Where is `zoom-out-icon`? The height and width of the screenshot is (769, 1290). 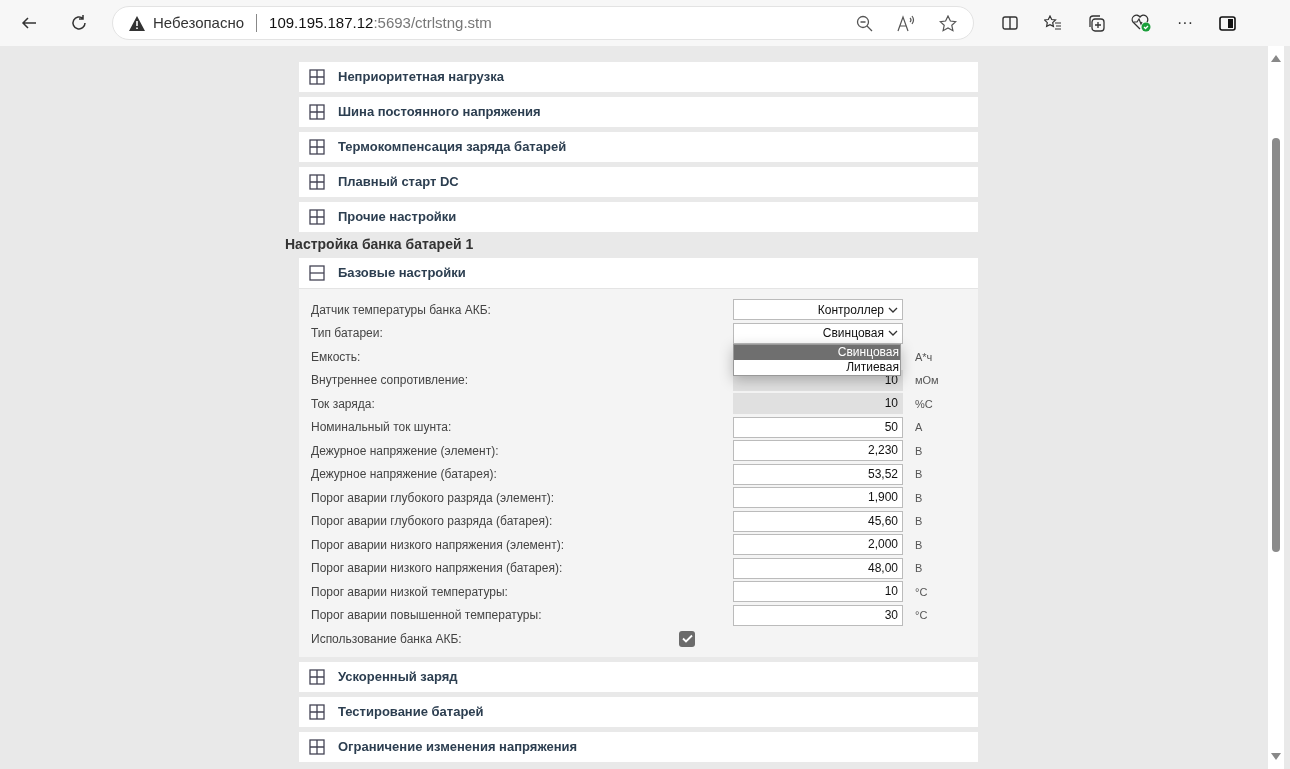 zoom-out-icon is located at coordinates (864, 23).